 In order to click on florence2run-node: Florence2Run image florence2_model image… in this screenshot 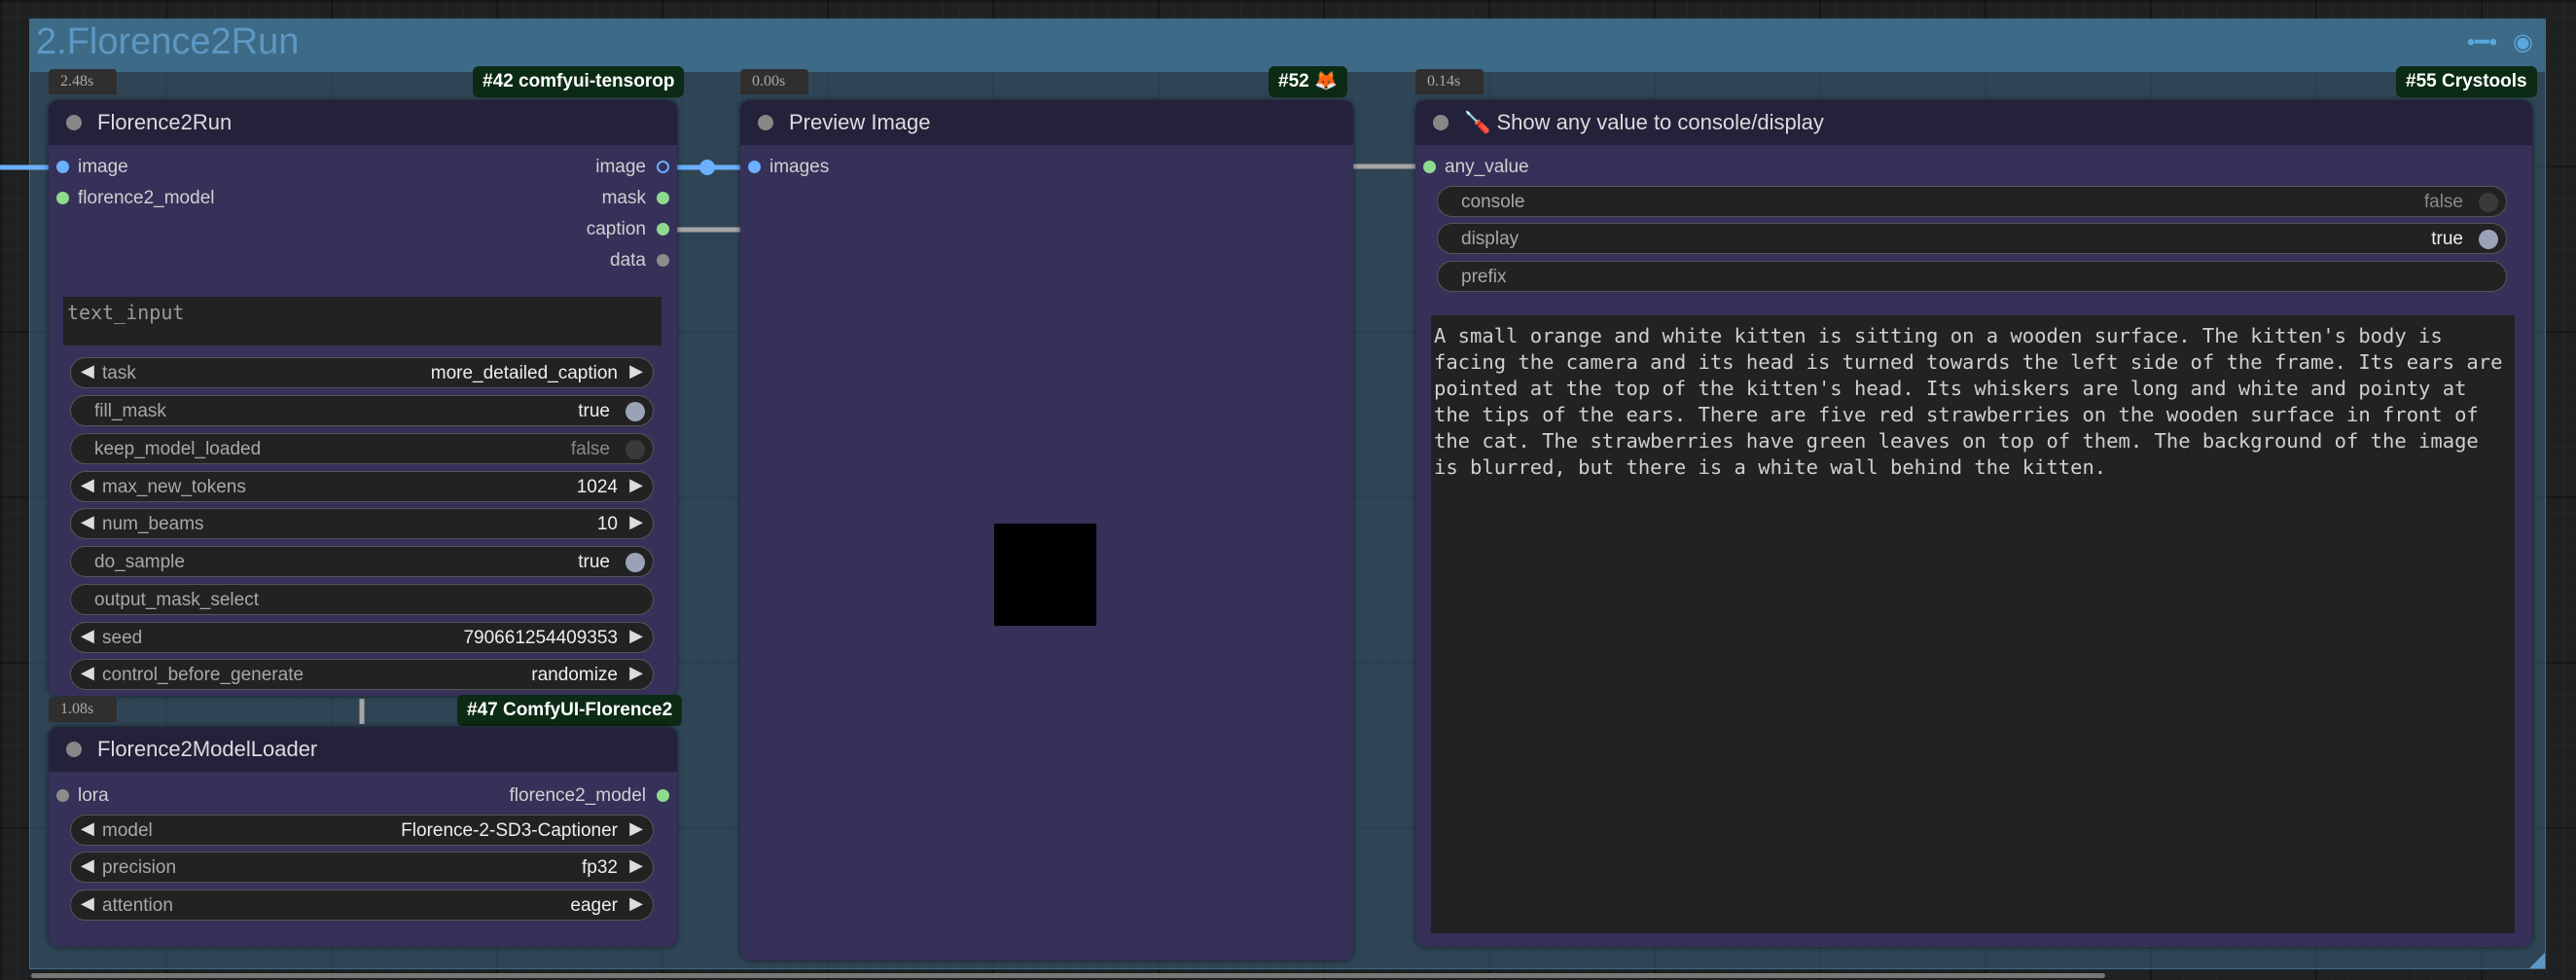, I will do `click(363, 398)`.